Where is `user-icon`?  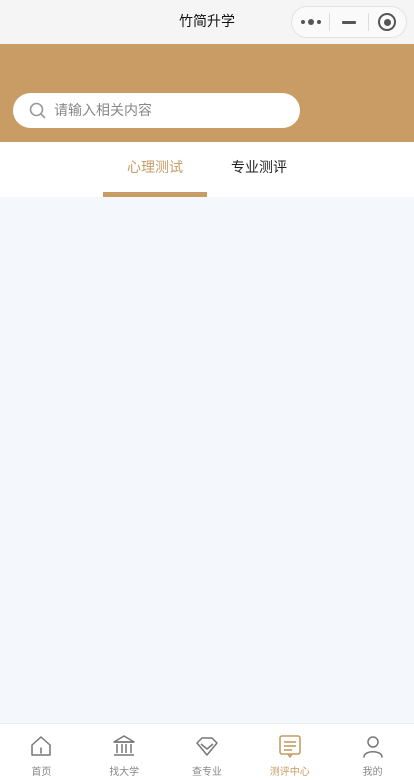
user-icon is located at coordinates (373, 746).